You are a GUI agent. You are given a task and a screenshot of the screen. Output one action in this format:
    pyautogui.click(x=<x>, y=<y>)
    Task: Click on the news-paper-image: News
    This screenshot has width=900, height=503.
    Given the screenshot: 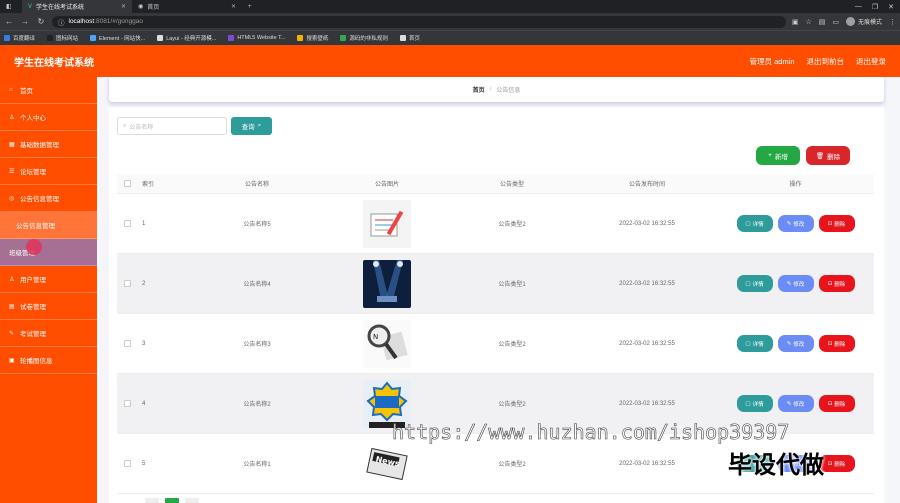 What is the action you would take?
    pyautogui.click(x=387, y=463)
    